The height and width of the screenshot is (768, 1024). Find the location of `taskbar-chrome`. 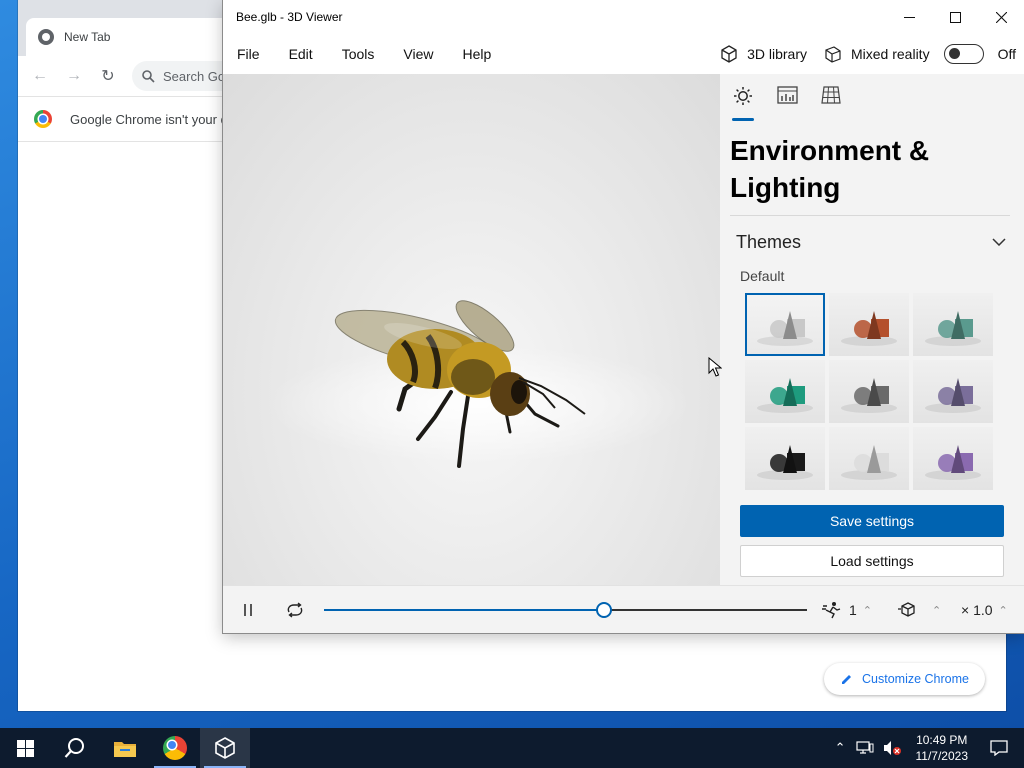

taskbar-chrome is located at coordinates (175, 748).